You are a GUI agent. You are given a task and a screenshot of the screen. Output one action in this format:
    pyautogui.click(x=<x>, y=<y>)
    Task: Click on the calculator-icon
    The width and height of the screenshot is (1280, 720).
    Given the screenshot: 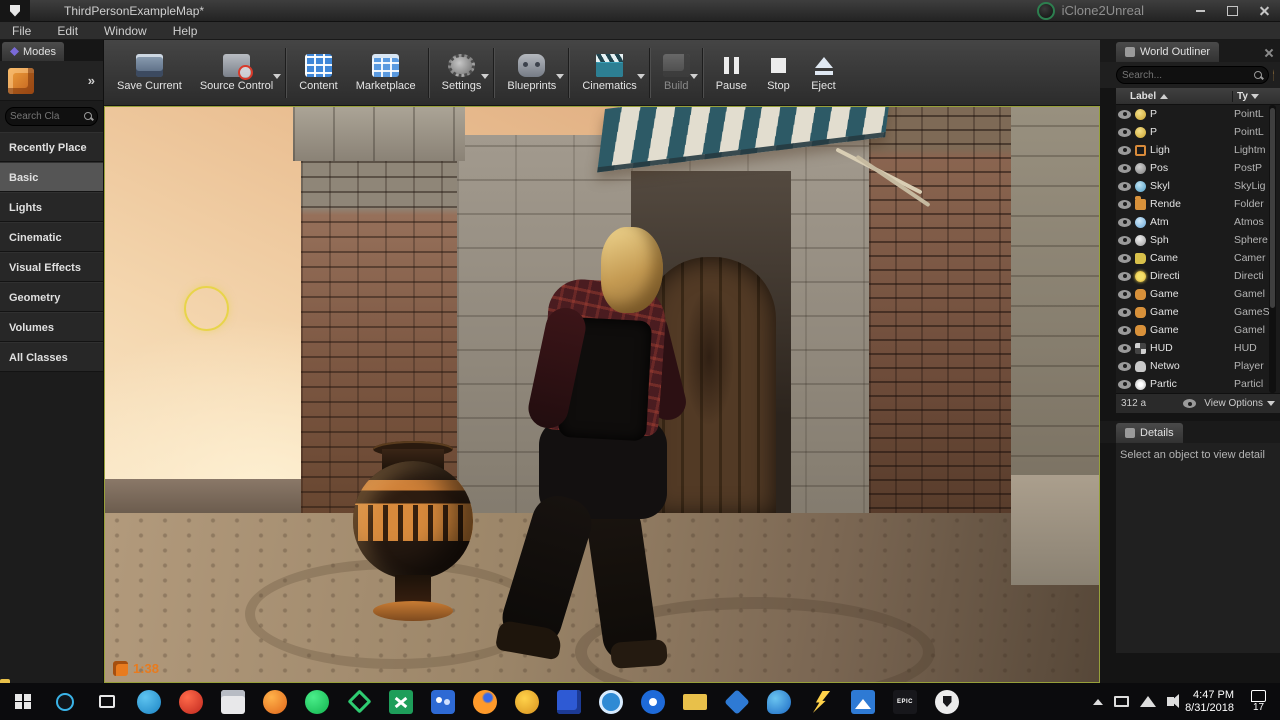 What is the action you would take?
    pyautogui.click(x=233, y=701)
    